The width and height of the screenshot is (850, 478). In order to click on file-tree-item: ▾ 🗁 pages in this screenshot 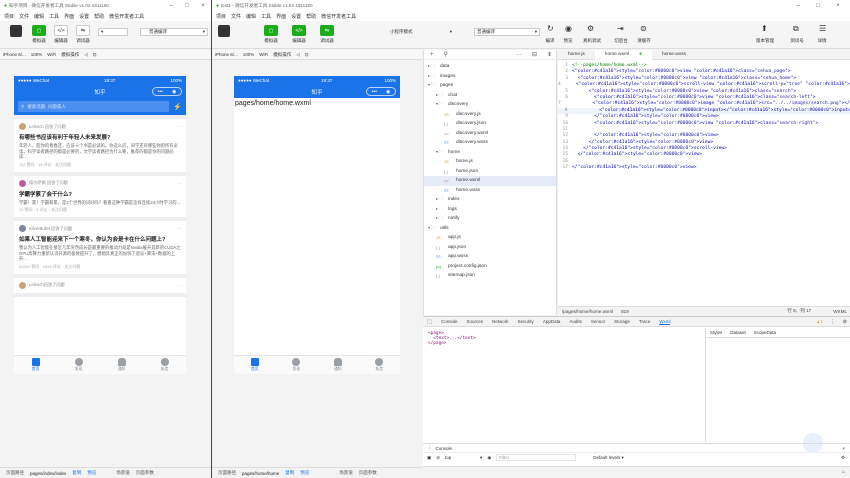, I will do `click(490, 86)`.